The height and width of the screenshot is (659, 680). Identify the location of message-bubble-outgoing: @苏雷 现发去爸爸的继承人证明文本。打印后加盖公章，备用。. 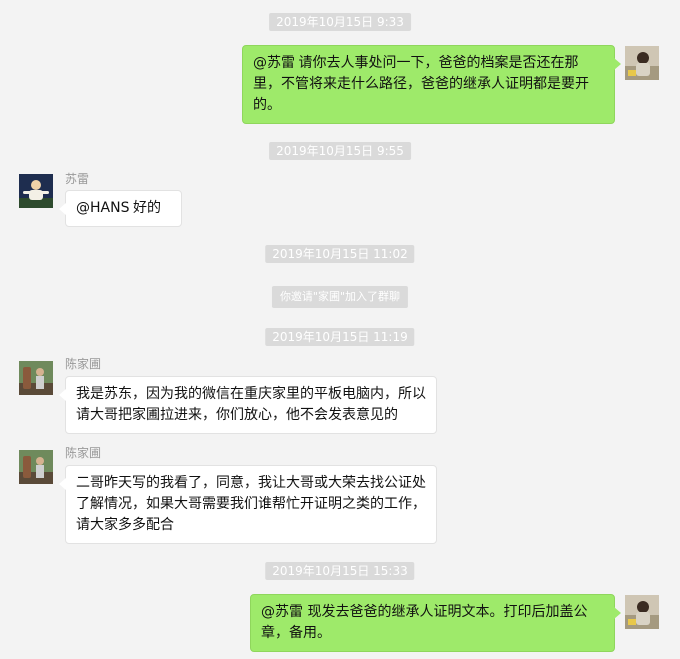
(435, 623).